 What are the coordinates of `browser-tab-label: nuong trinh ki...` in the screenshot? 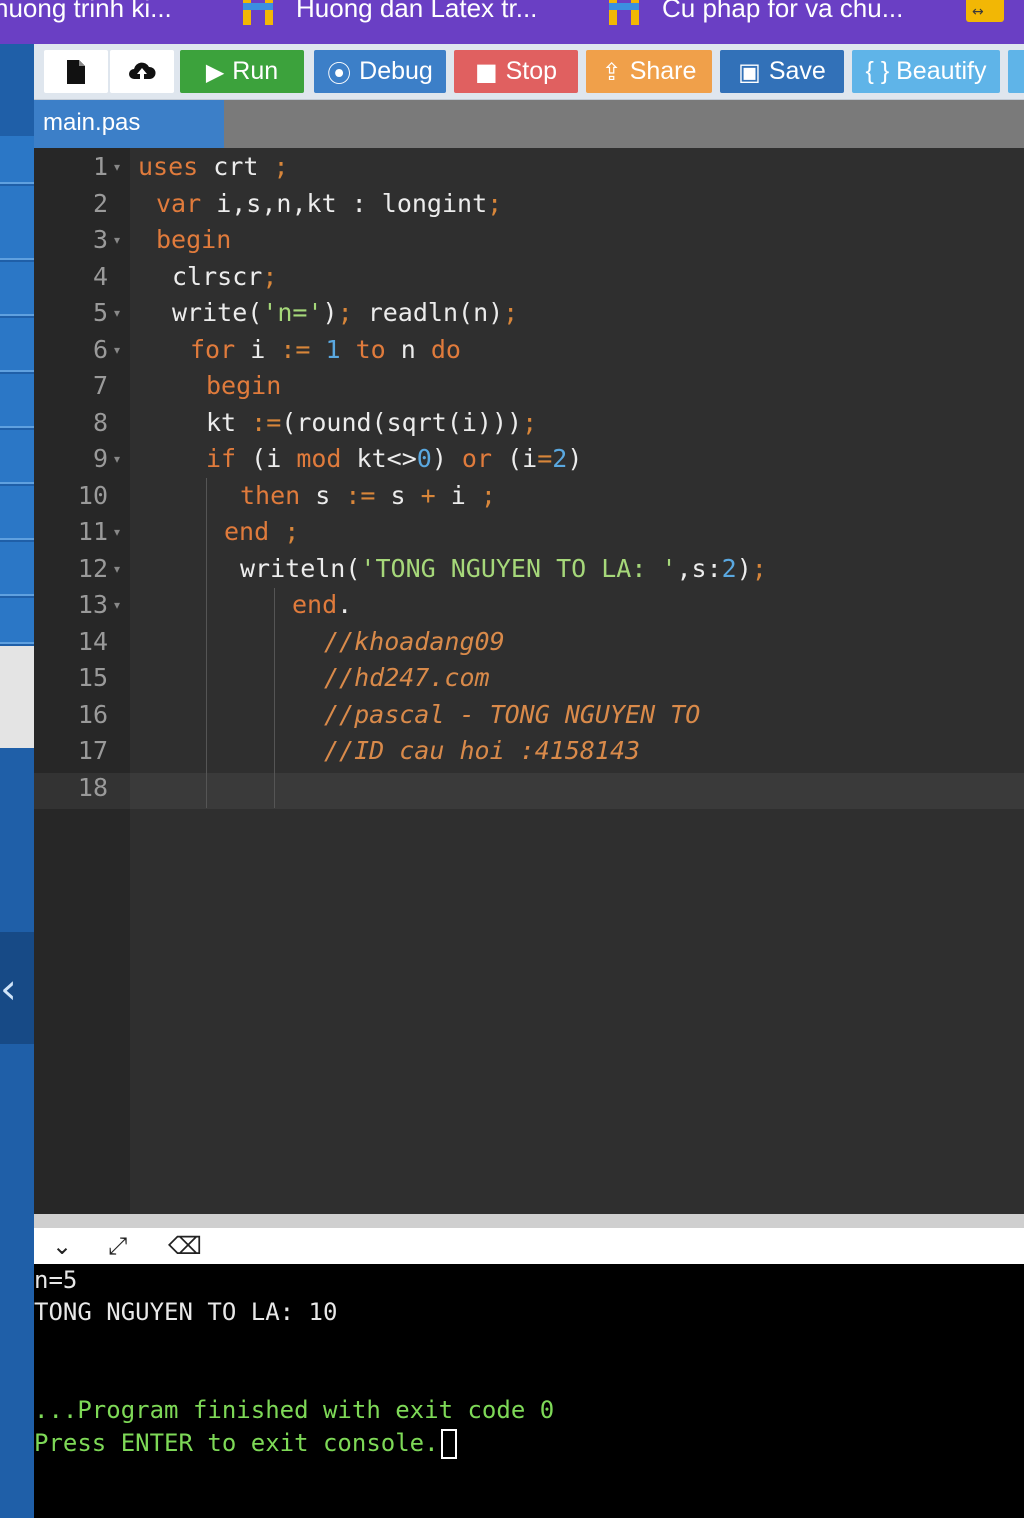 It's located at (86, 11).